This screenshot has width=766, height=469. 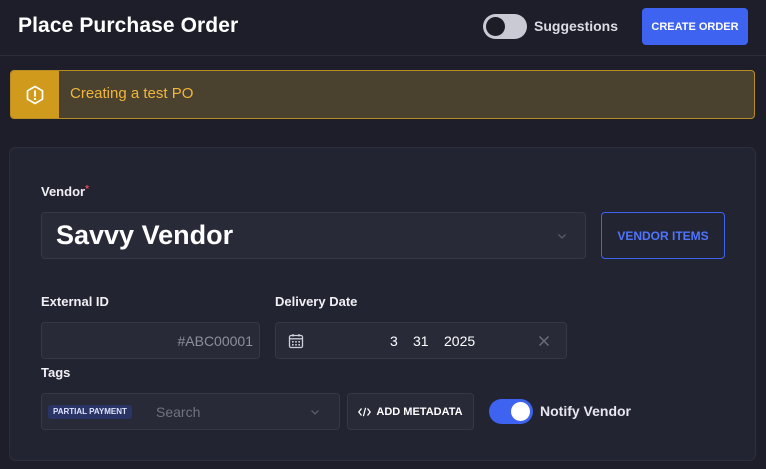 What do you see at coordinates (231, 412) in the screenshot?
I see `tags-search-input` at bounding box center [231, 412].